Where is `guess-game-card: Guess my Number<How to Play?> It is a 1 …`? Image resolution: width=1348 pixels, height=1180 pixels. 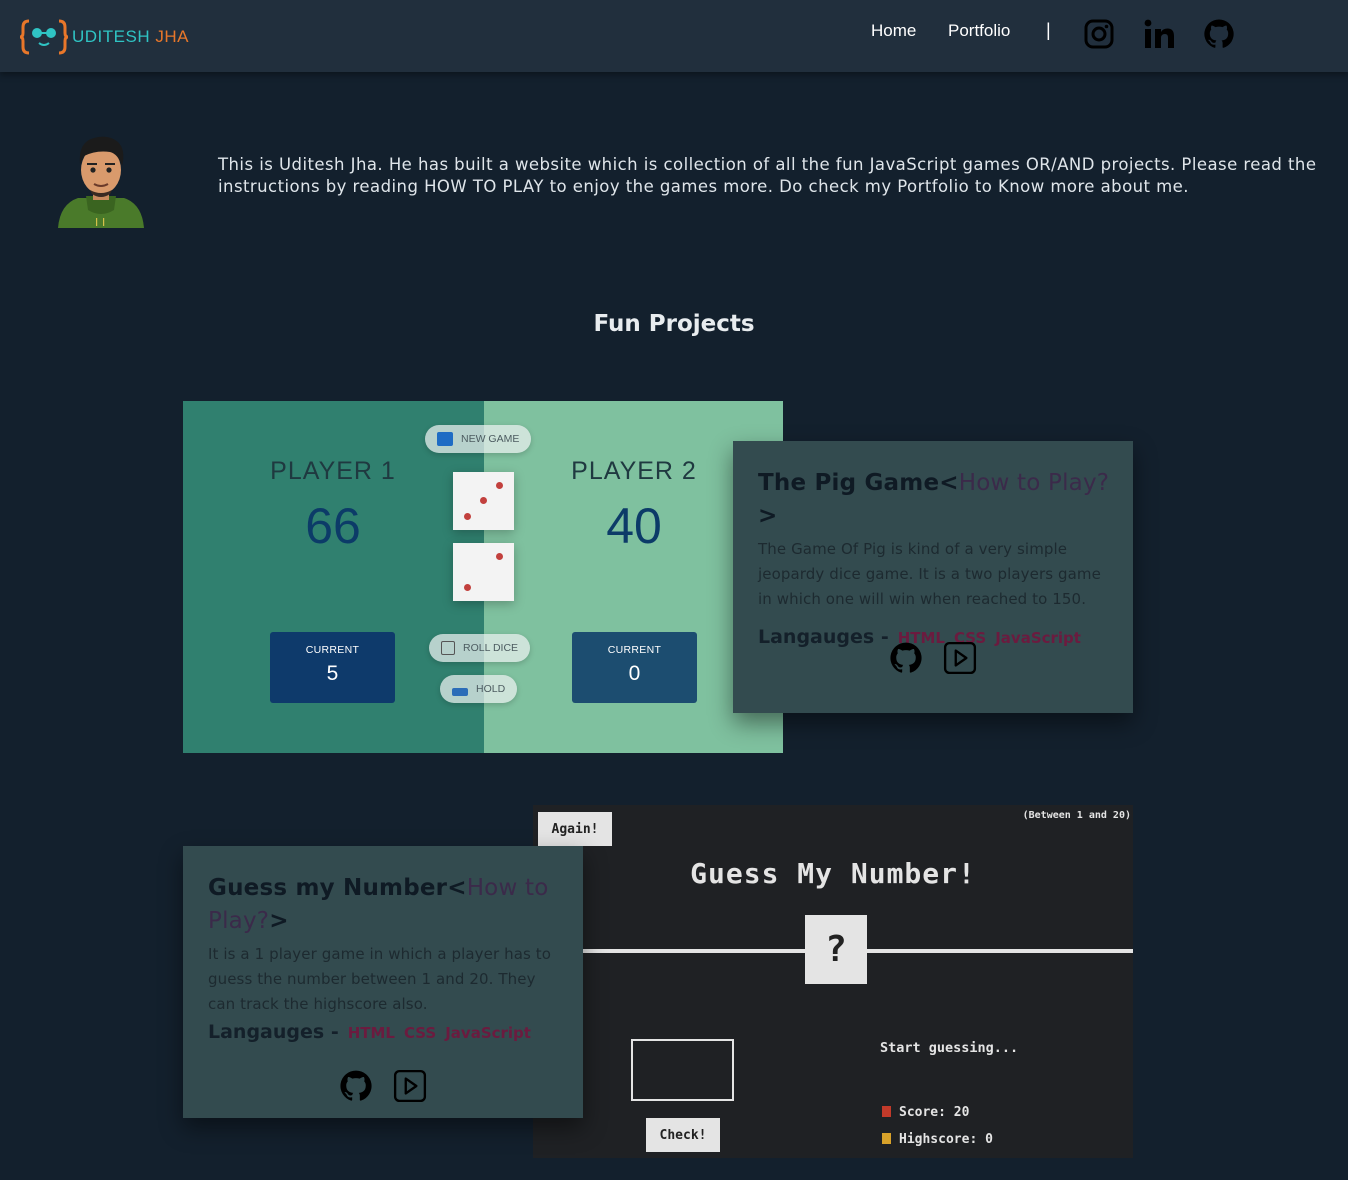
guess-game-card: Guess my Number<How to Play?> It is a 1 … is located at coordinates (383, 982).